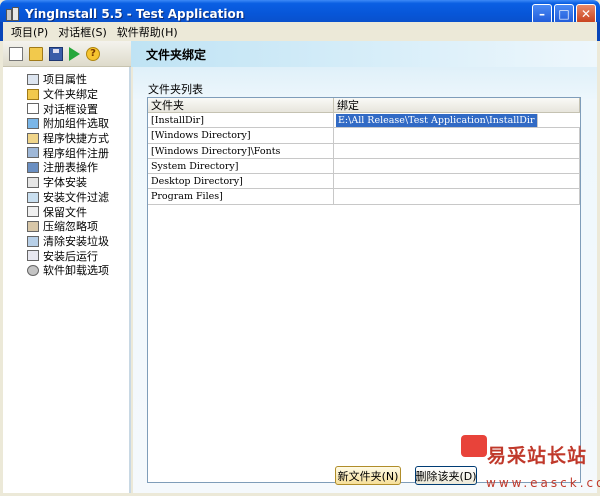 The image size is (600, 496). Describe the element at coordinates (66, 94) in the screenshot. I see `sidebar-item-folder-binding: 文件夹绑定` at that location.